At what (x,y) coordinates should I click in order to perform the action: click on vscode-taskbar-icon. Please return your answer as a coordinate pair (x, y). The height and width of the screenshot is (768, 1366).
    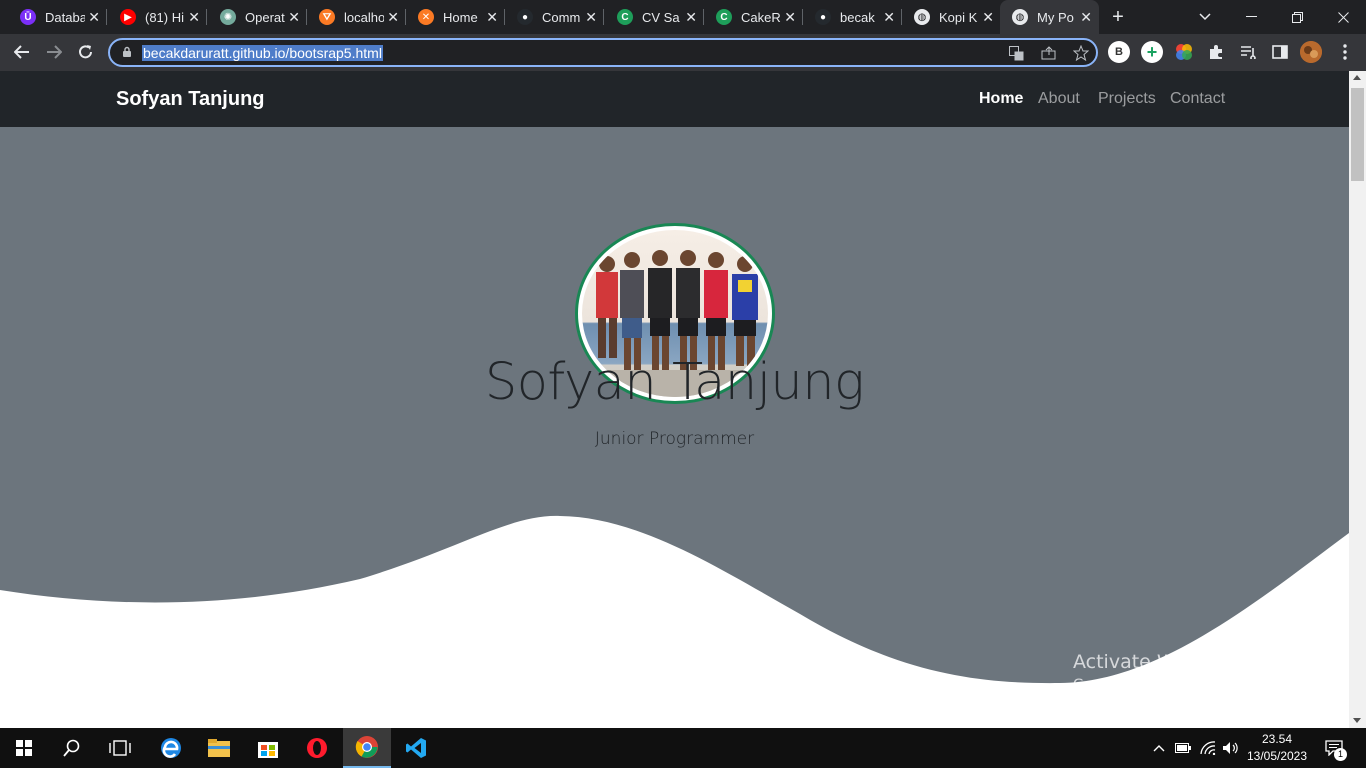
    Looking at the image, I should click on (416, 748).